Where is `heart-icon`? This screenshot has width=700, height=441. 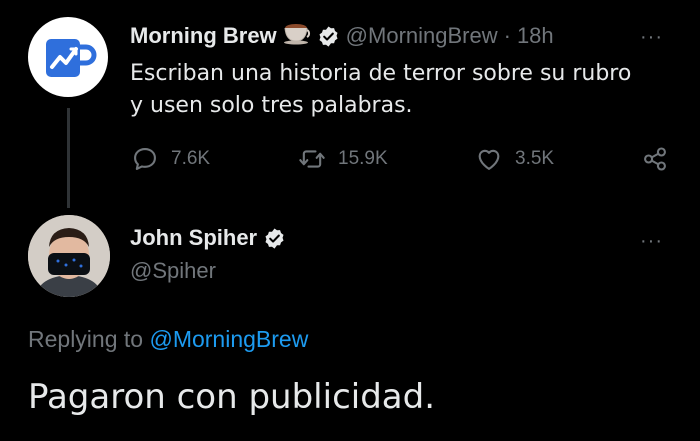 heart-icon is located at coordinates (489, 159).